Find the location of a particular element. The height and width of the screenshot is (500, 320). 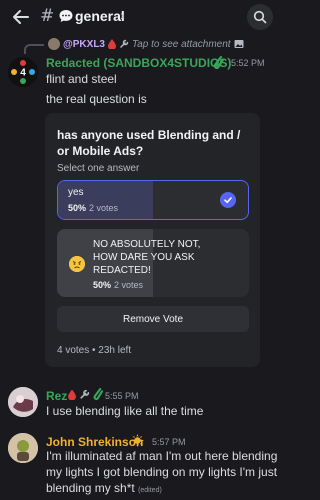

message-text: flint and steel is located at coordinates (81, 79).